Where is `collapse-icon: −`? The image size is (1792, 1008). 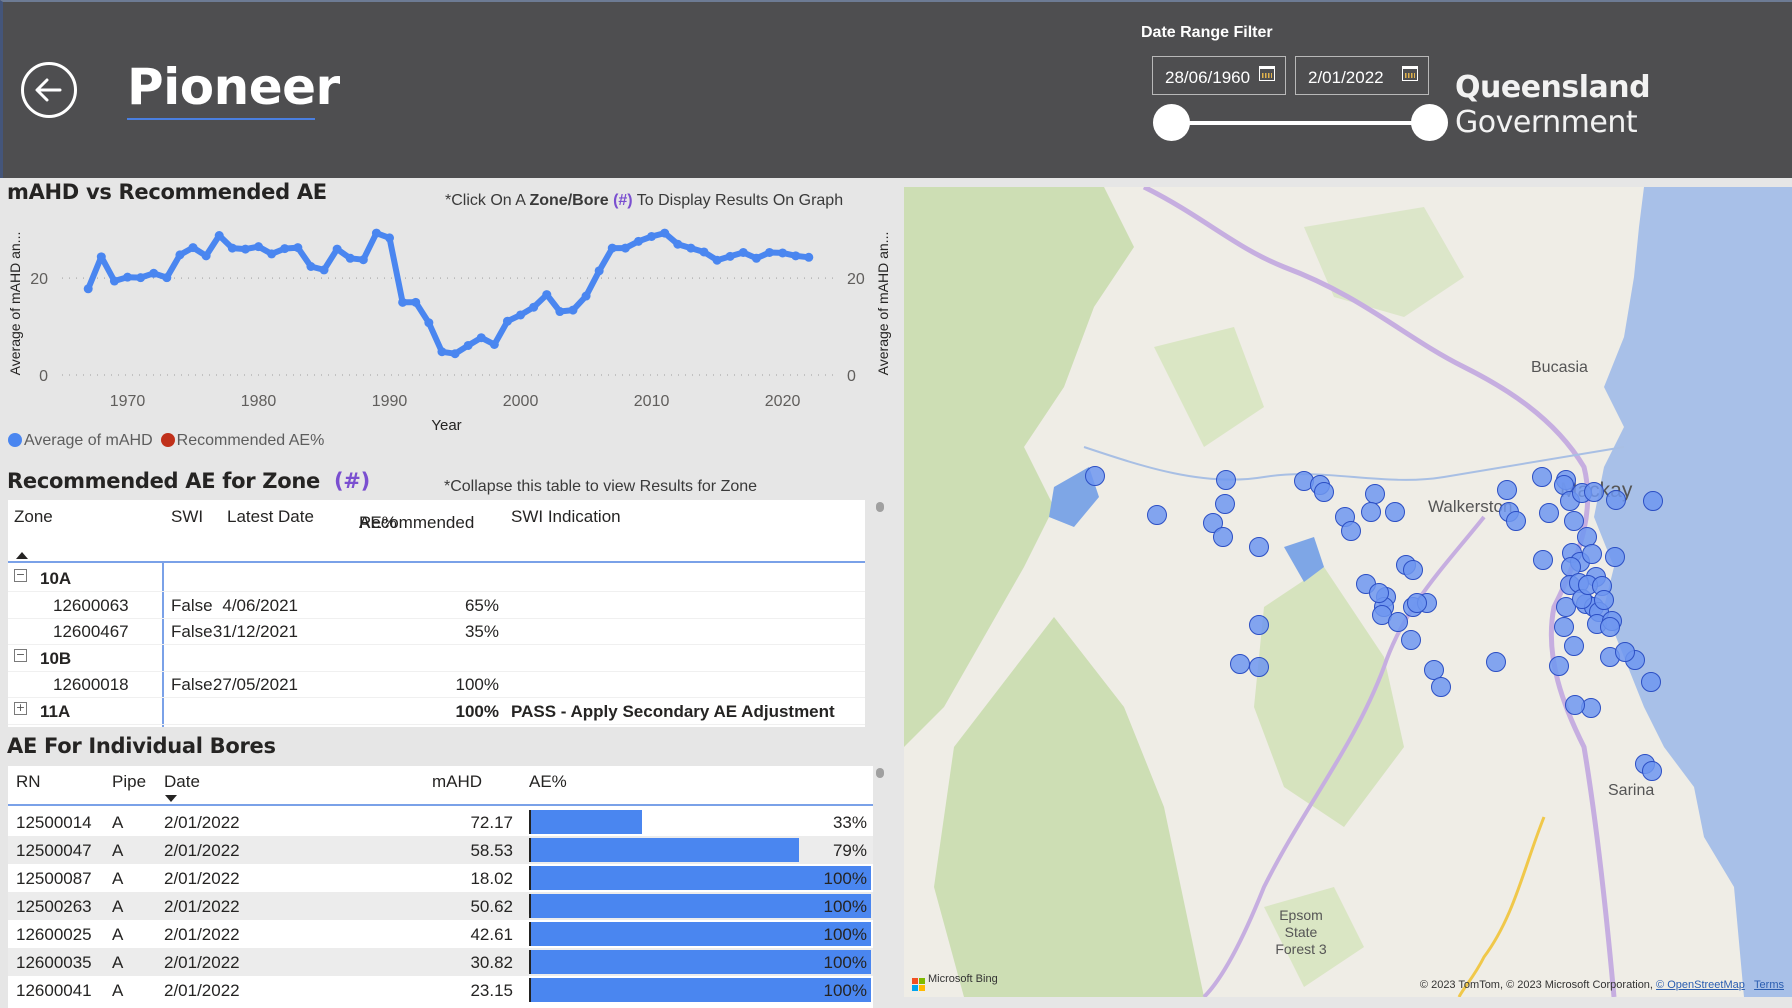
collapse-icon: − is located at coordinates (20, 655).